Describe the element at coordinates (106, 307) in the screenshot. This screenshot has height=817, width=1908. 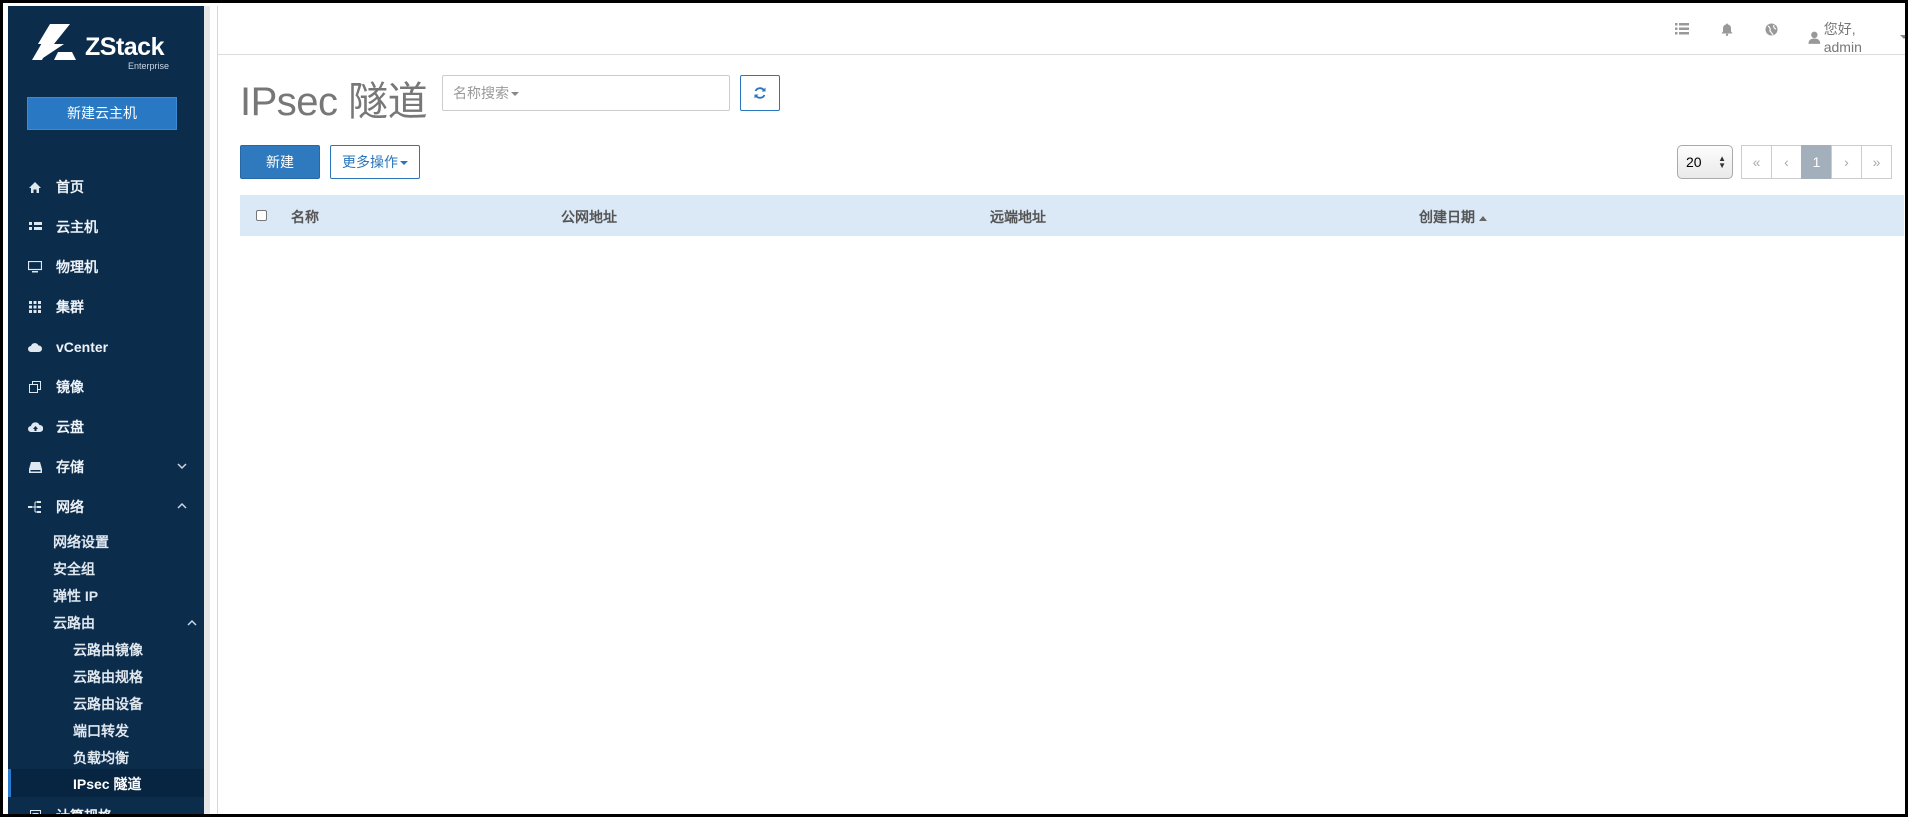
I see `sidebar-item-cluster: 集群` at that location.